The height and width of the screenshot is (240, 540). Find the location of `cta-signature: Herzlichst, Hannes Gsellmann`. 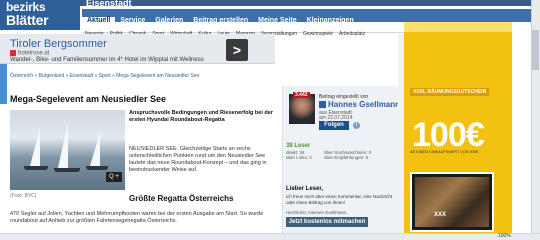

cta-signature: Herzlichst, Hannes Gsellmann is located at coordinates (316, 212).